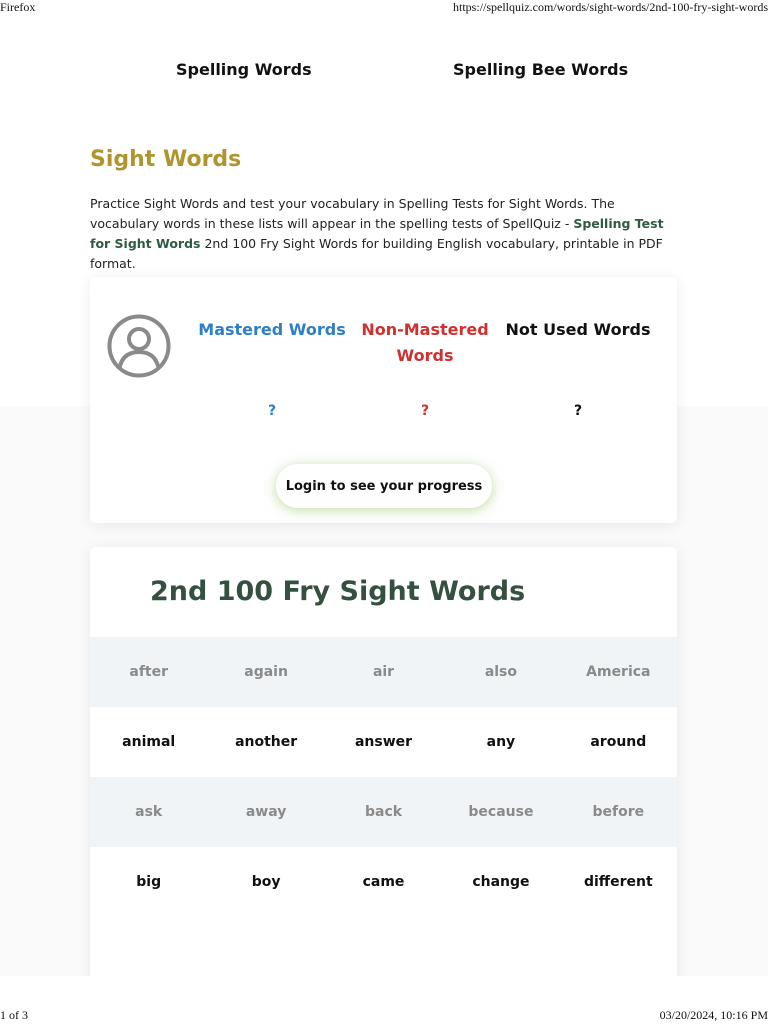  Describe the element at coordinates (14, 1015) in the screenshot. I see `print-footer-page-indicator: 1 of 3` at that location.